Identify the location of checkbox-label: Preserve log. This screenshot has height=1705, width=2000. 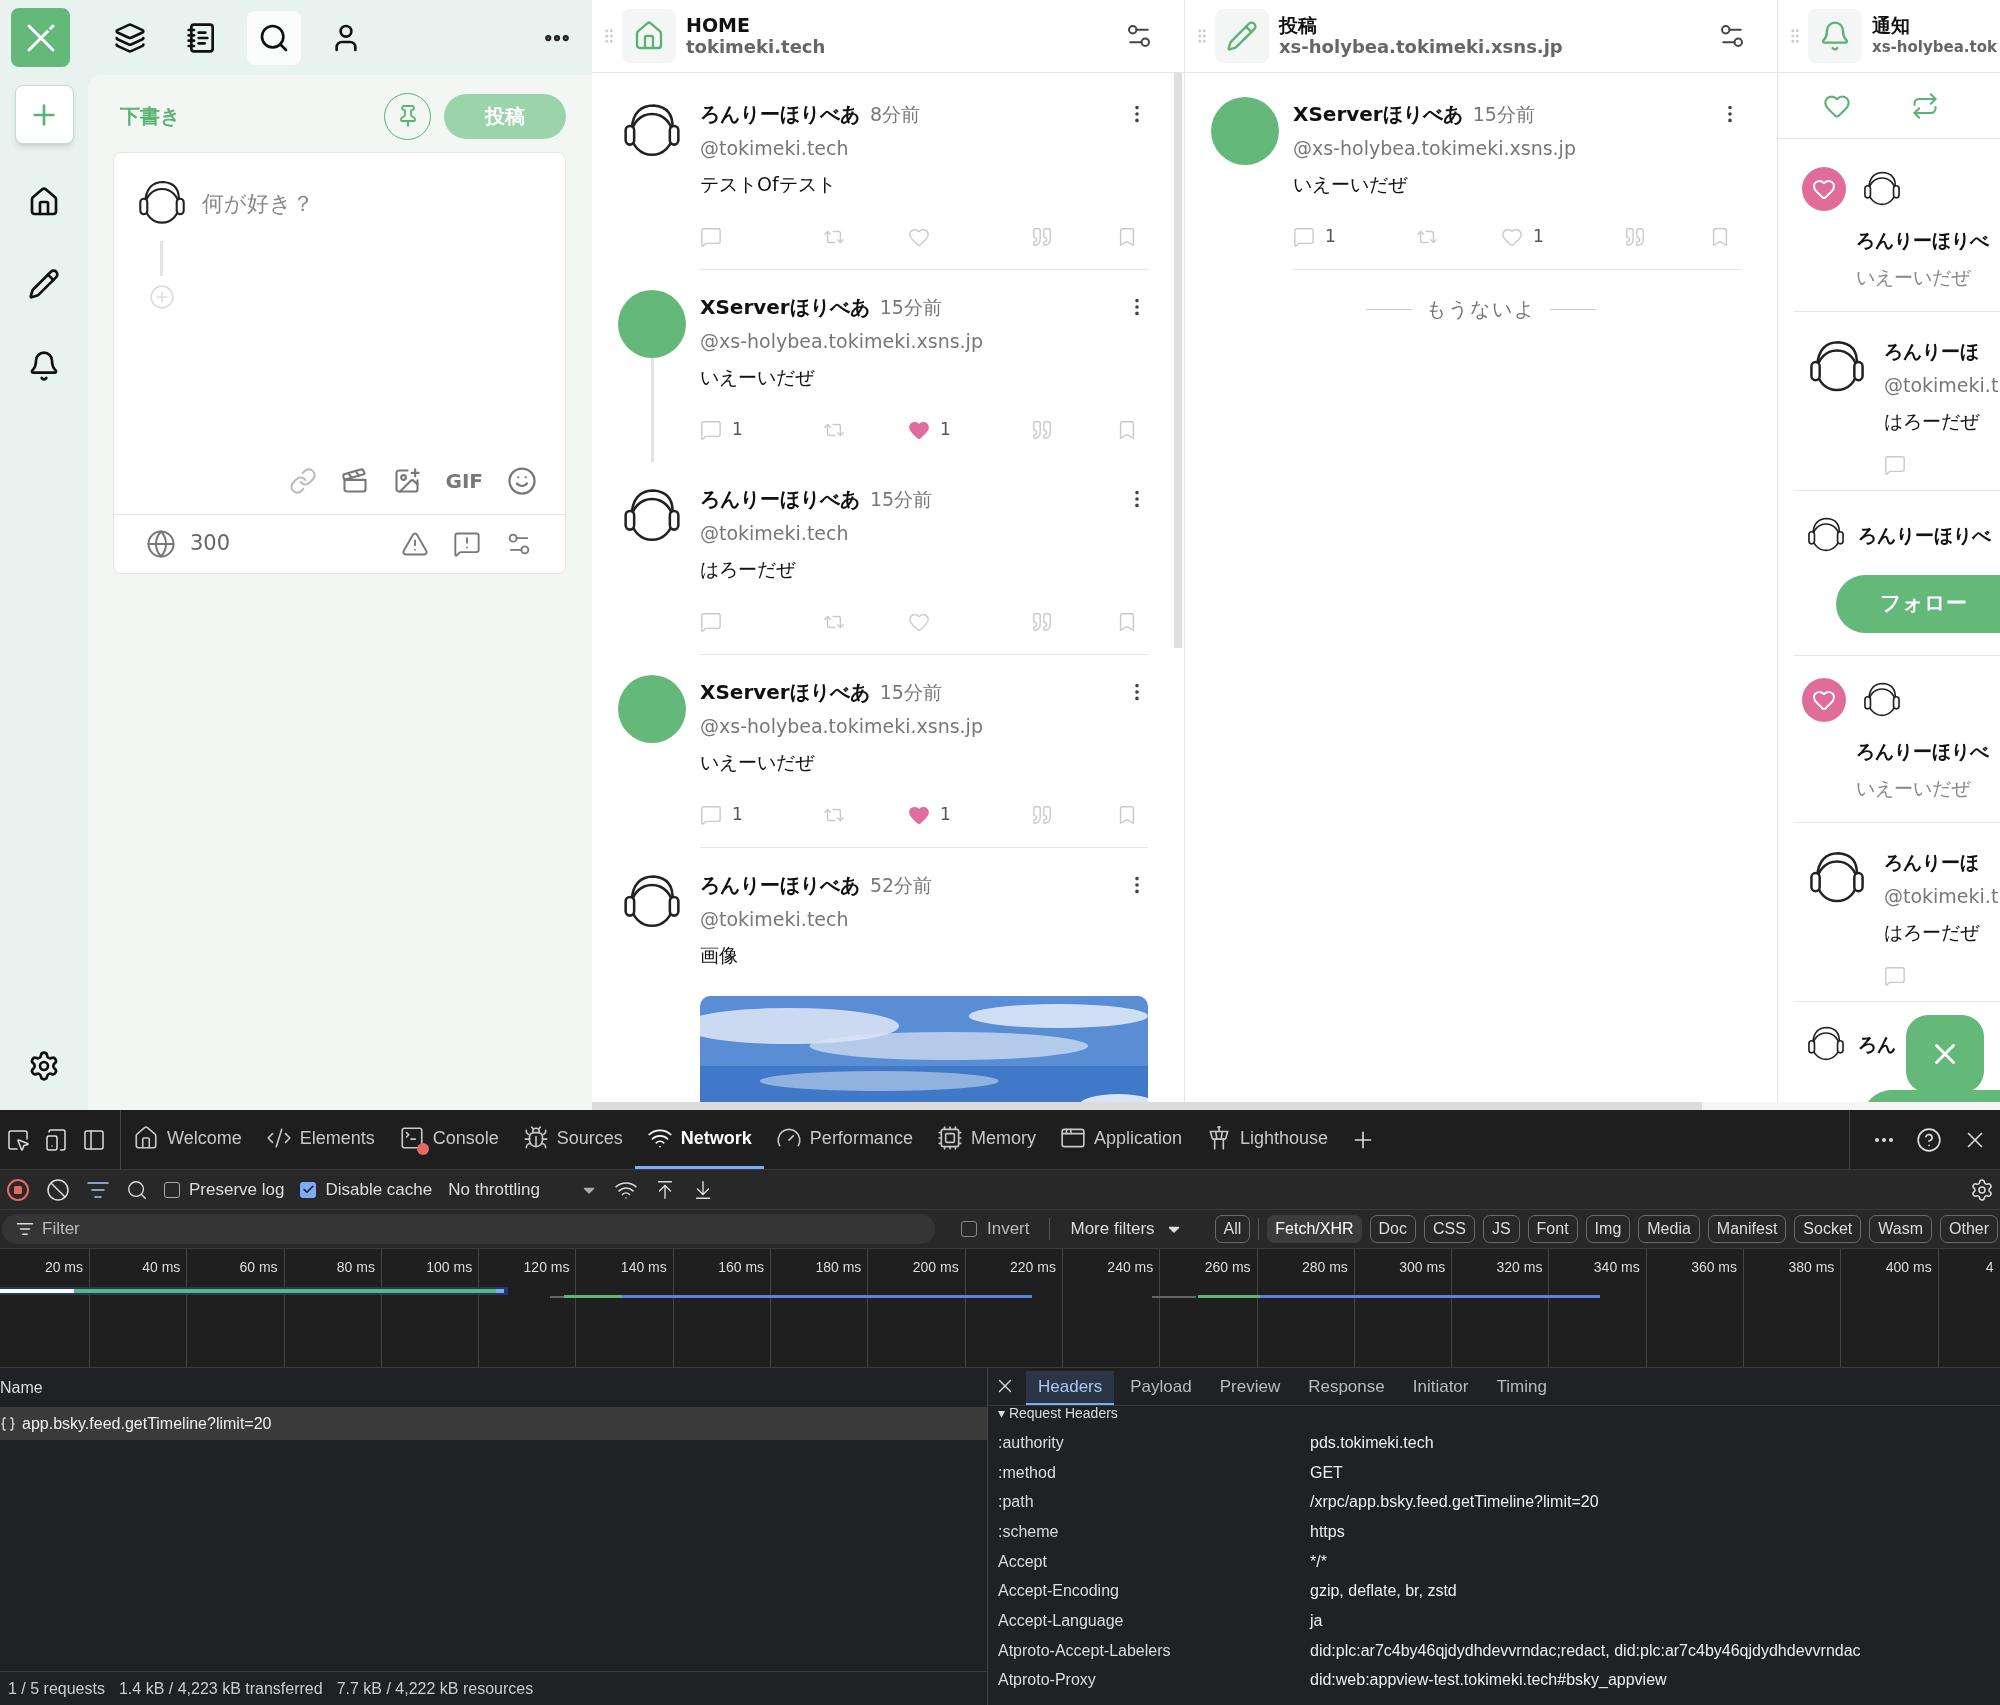
(237, 1189).